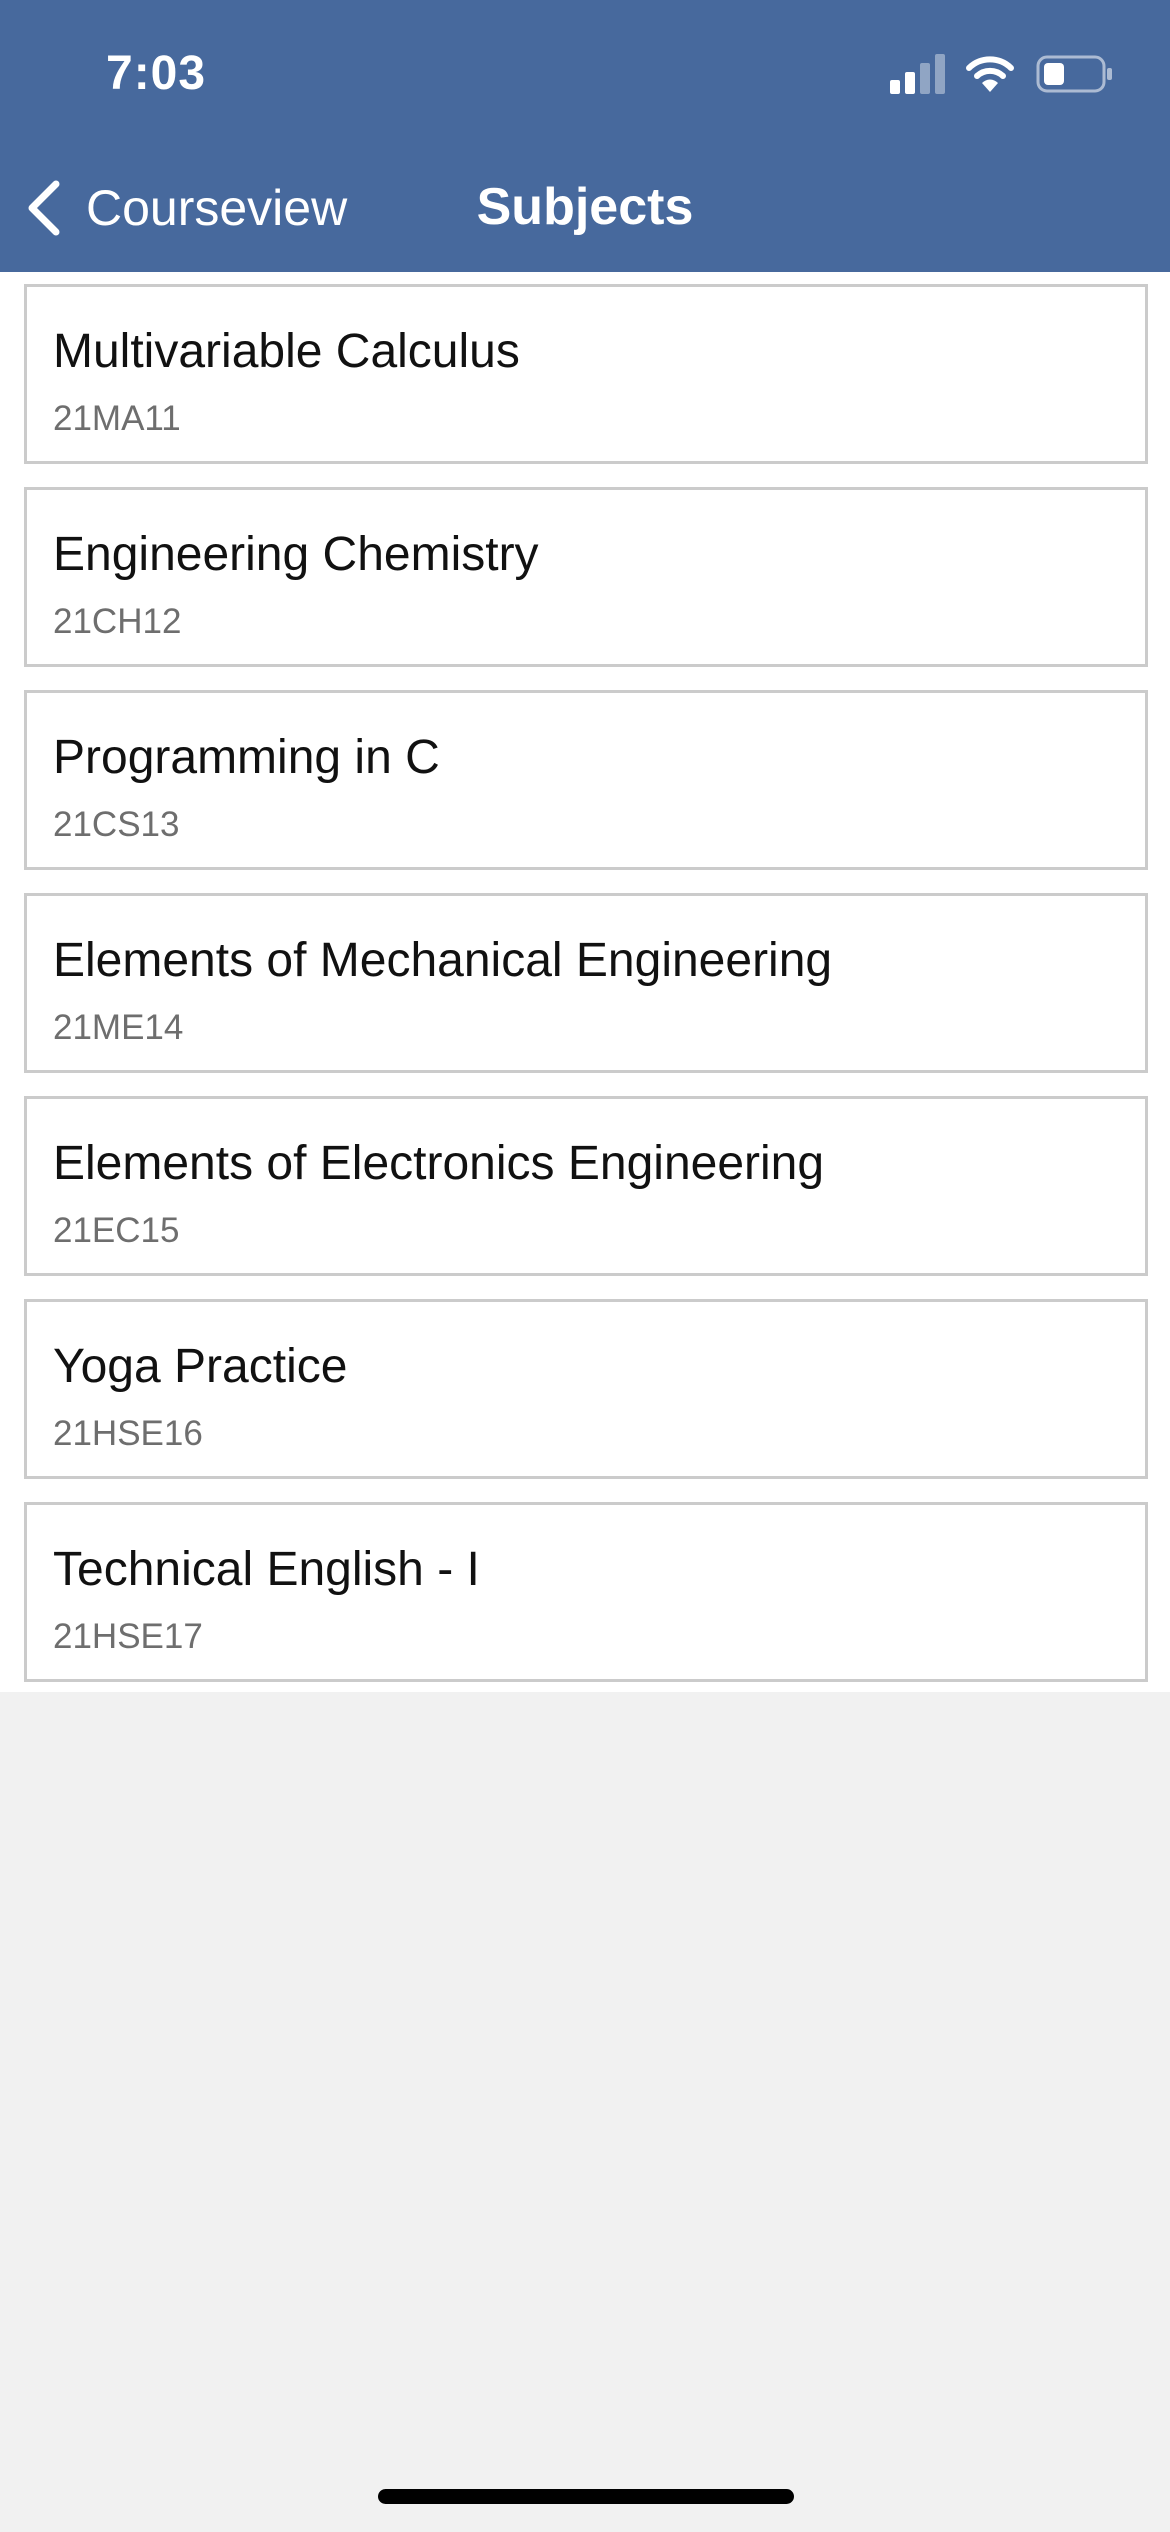 This screenshot has width=1170, height=2532. What do you see at coordinates (156, 73) in the screenshot?
I see `status-time: 7:03` at bounding box center [156, 73].